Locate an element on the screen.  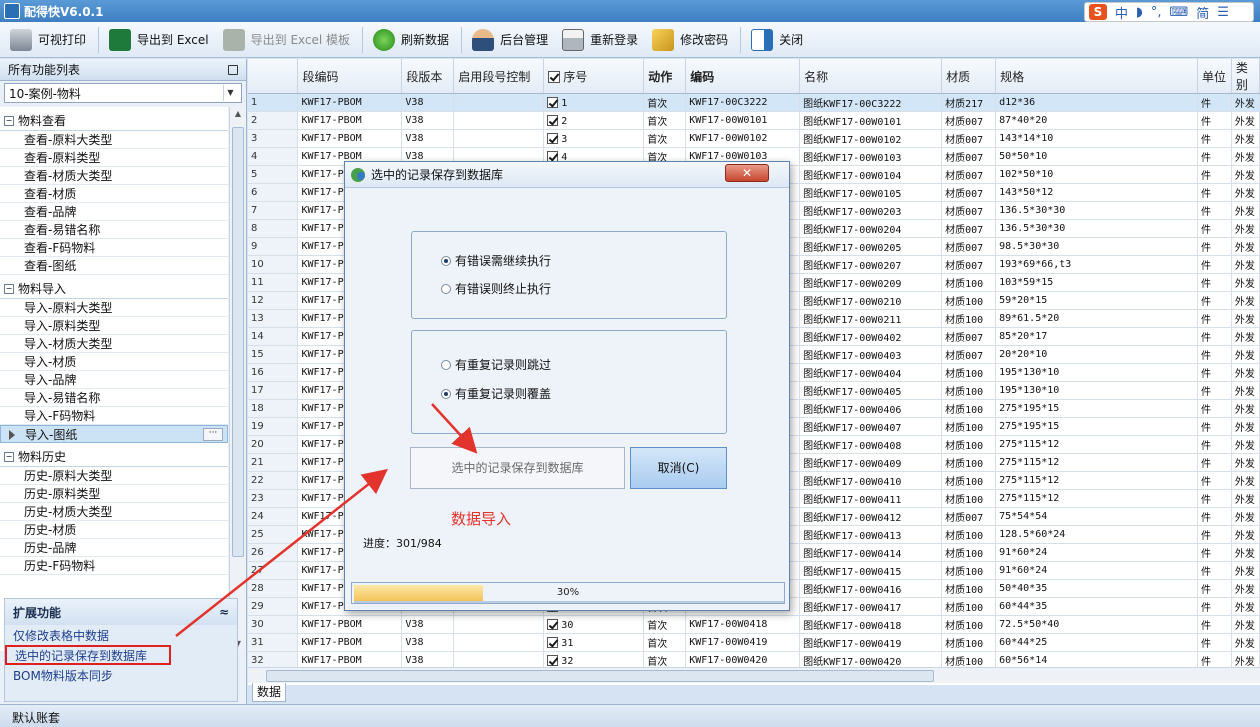
sogou-icon: S is located at coordinates (1098, 12).